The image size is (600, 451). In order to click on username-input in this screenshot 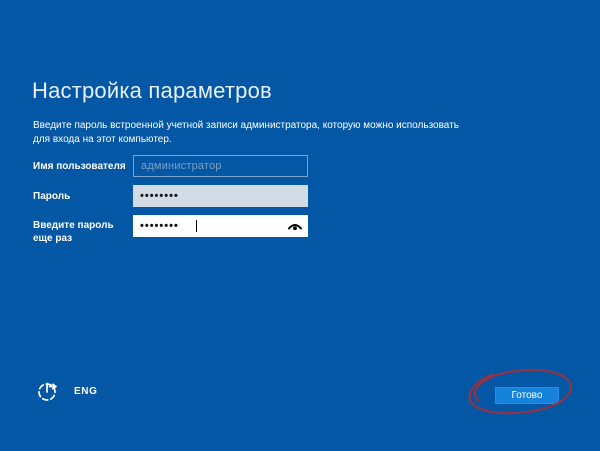, I will do `click(220, 166)`.